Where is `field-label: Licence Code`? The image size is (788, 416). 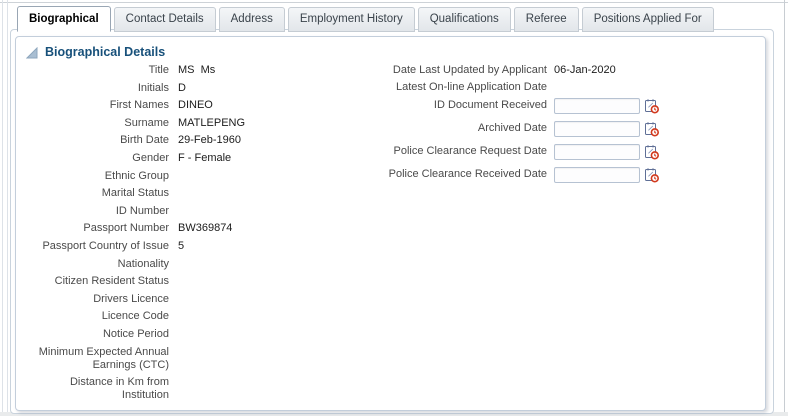
field-label: Licence Code is located at coordinates (135, 316).